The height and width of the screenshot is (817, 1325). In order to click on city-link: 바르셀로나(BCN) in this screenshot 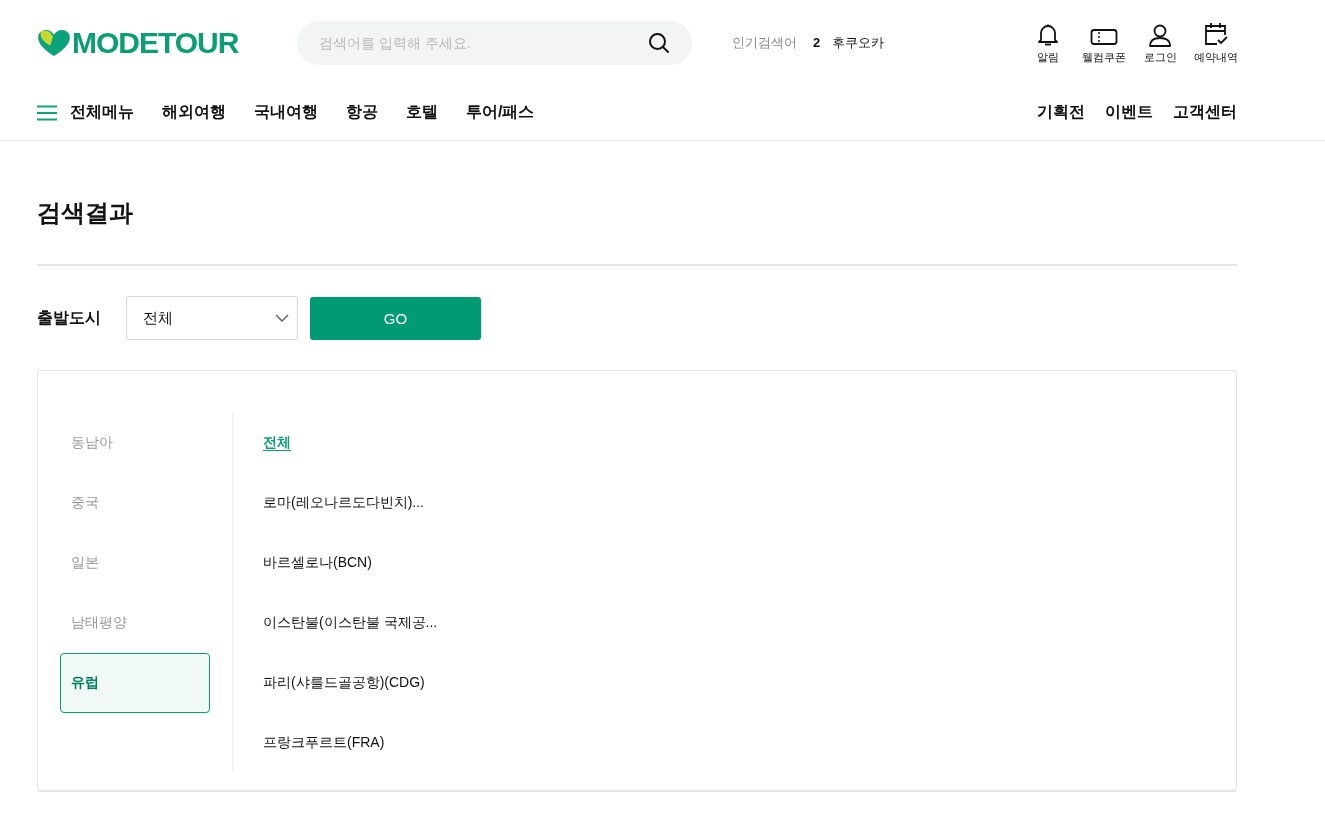, I will do `click(350, 563)`.